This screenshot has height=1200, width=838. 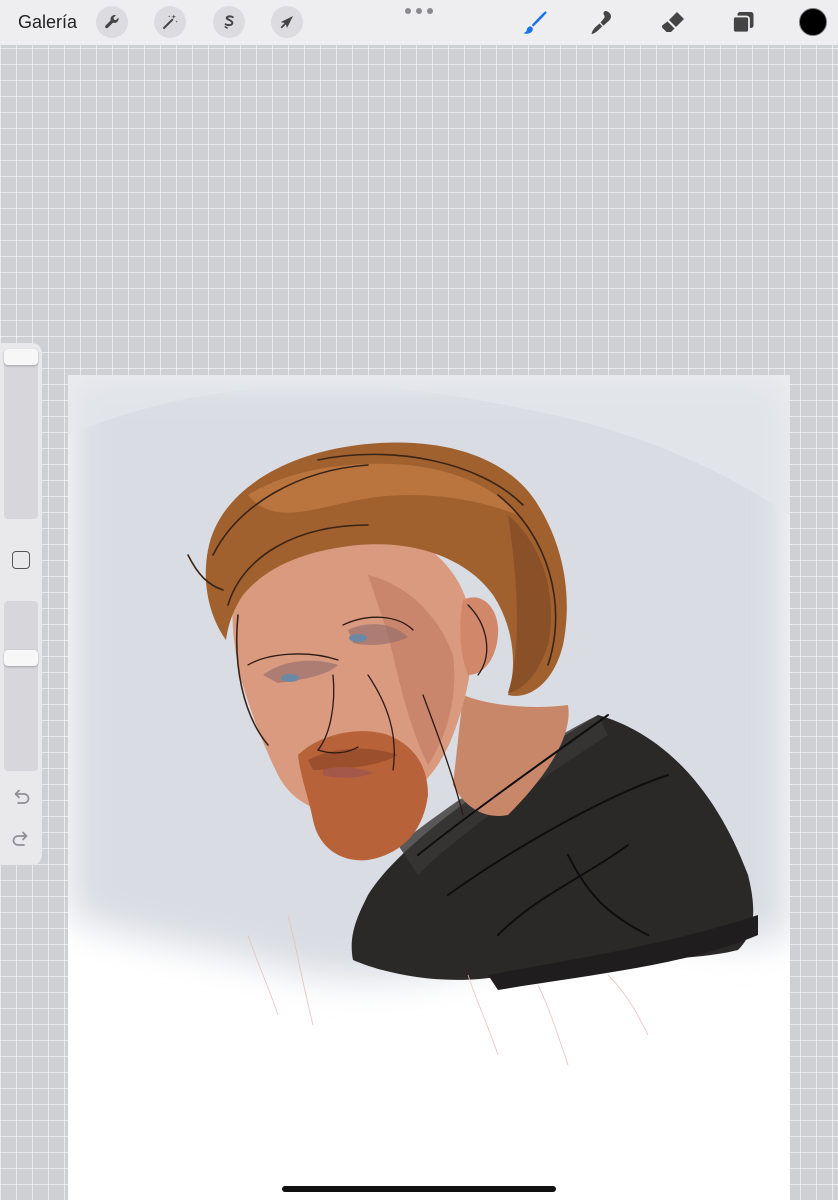 I want to click on transform-button, so click(x=287, y=22).